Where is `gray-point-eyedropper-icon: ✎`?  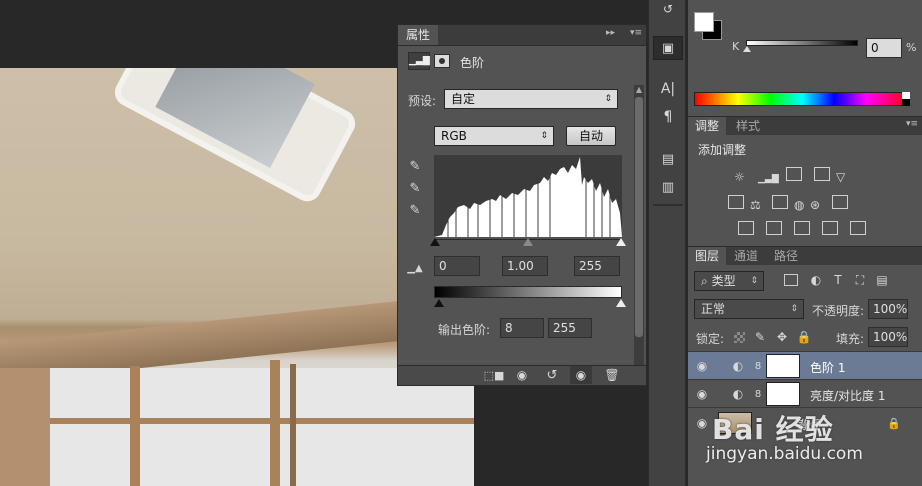
gray-point-eyedropper-icon: ✎ is located at coordinates (415, 188).